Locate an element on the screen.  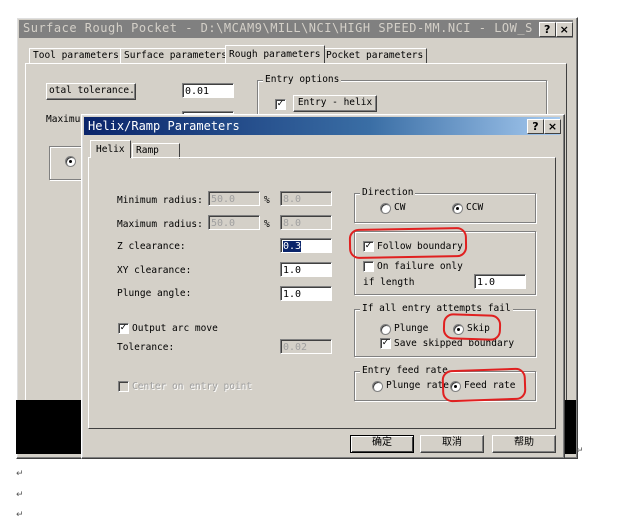
help-label: 帮助 is located at coordinates (524, 442).